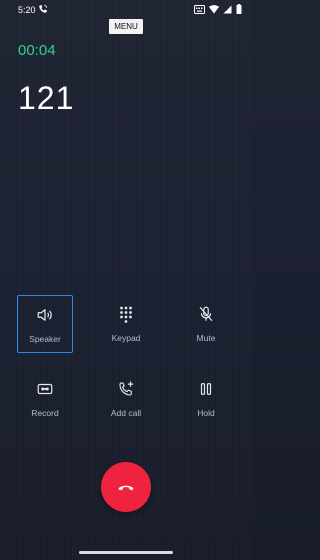 This screenshot has height=560, width=320. What do you see at coordinates (214, 8) in the screenshot?
I see `wifi-icon` at bounding box center [214, 8].